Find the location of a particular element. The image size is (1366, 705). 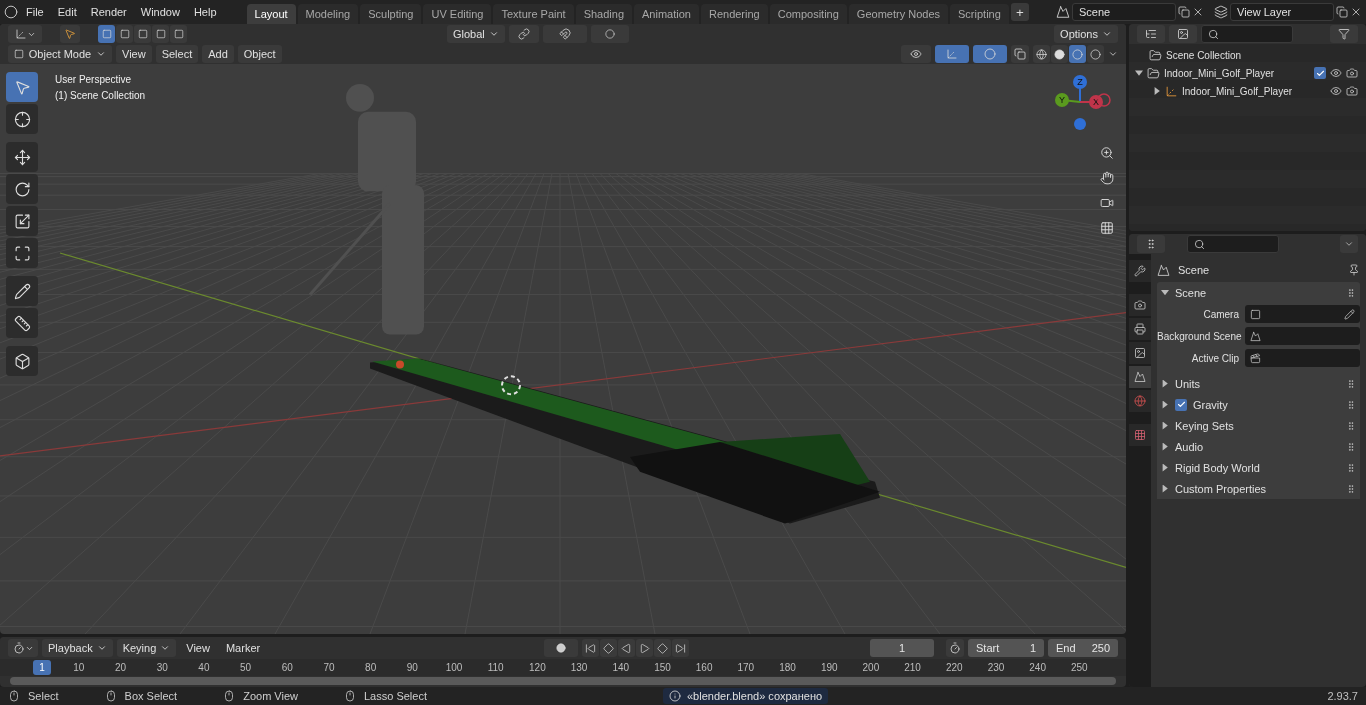

xray-toggle is located at coordinates (1020, 54).